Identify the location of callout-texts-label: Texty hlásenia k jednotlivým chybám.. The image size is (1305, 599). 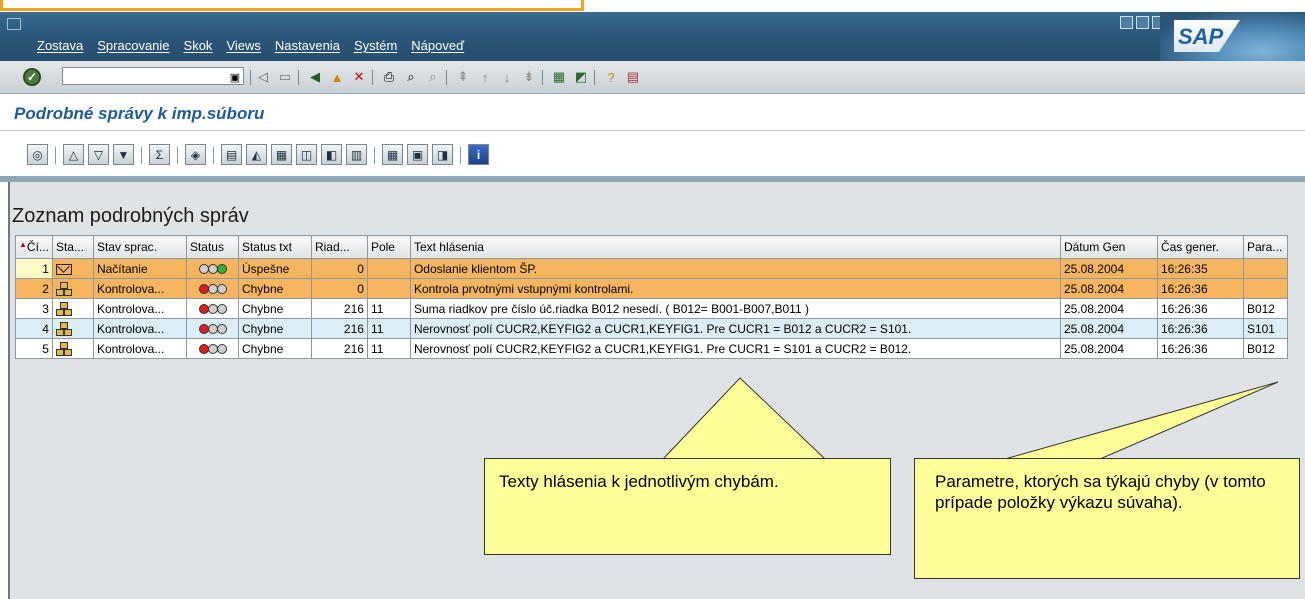
(639, 481).